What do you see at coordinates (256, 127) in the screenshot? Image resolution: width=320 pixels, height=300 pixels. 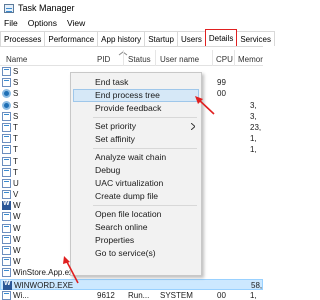 I see `cell-mem: 23,` at bounding box center [256, 127].